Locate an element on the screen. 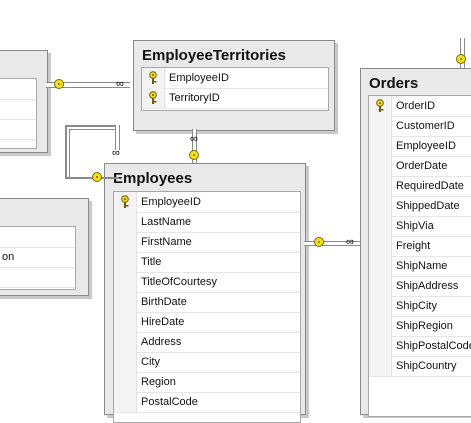 The height and width of the screenshot is (423, 471). column-row: Freight is located at coordinates (420, 246).